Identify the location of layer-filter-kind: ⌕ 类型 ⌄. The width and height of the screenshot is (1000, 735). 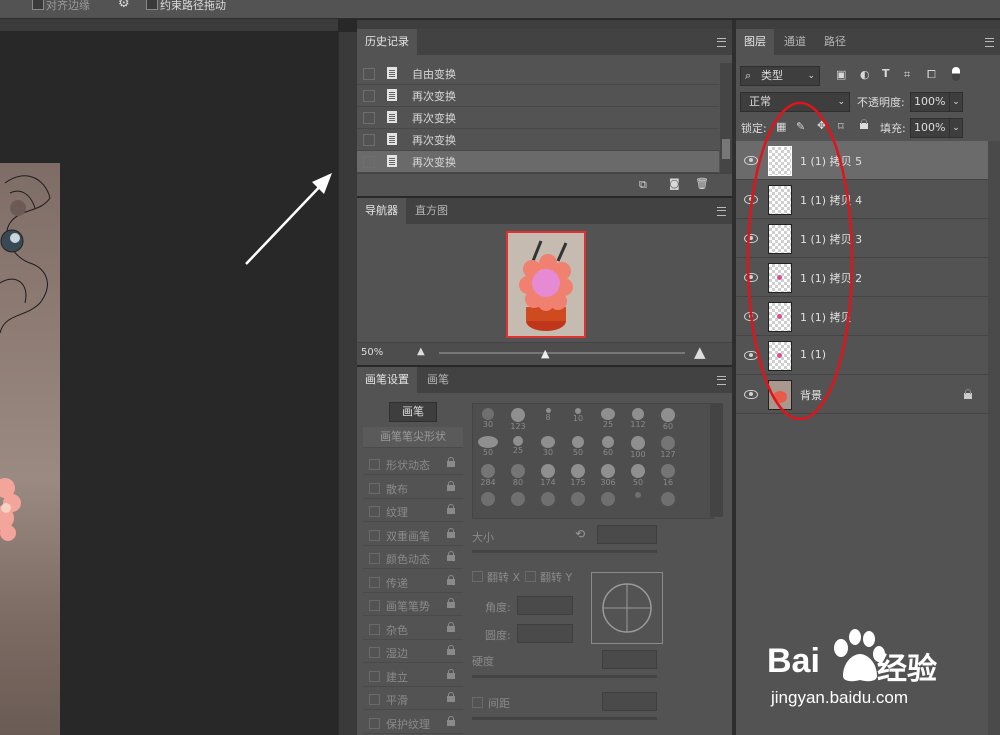
(780, 76).